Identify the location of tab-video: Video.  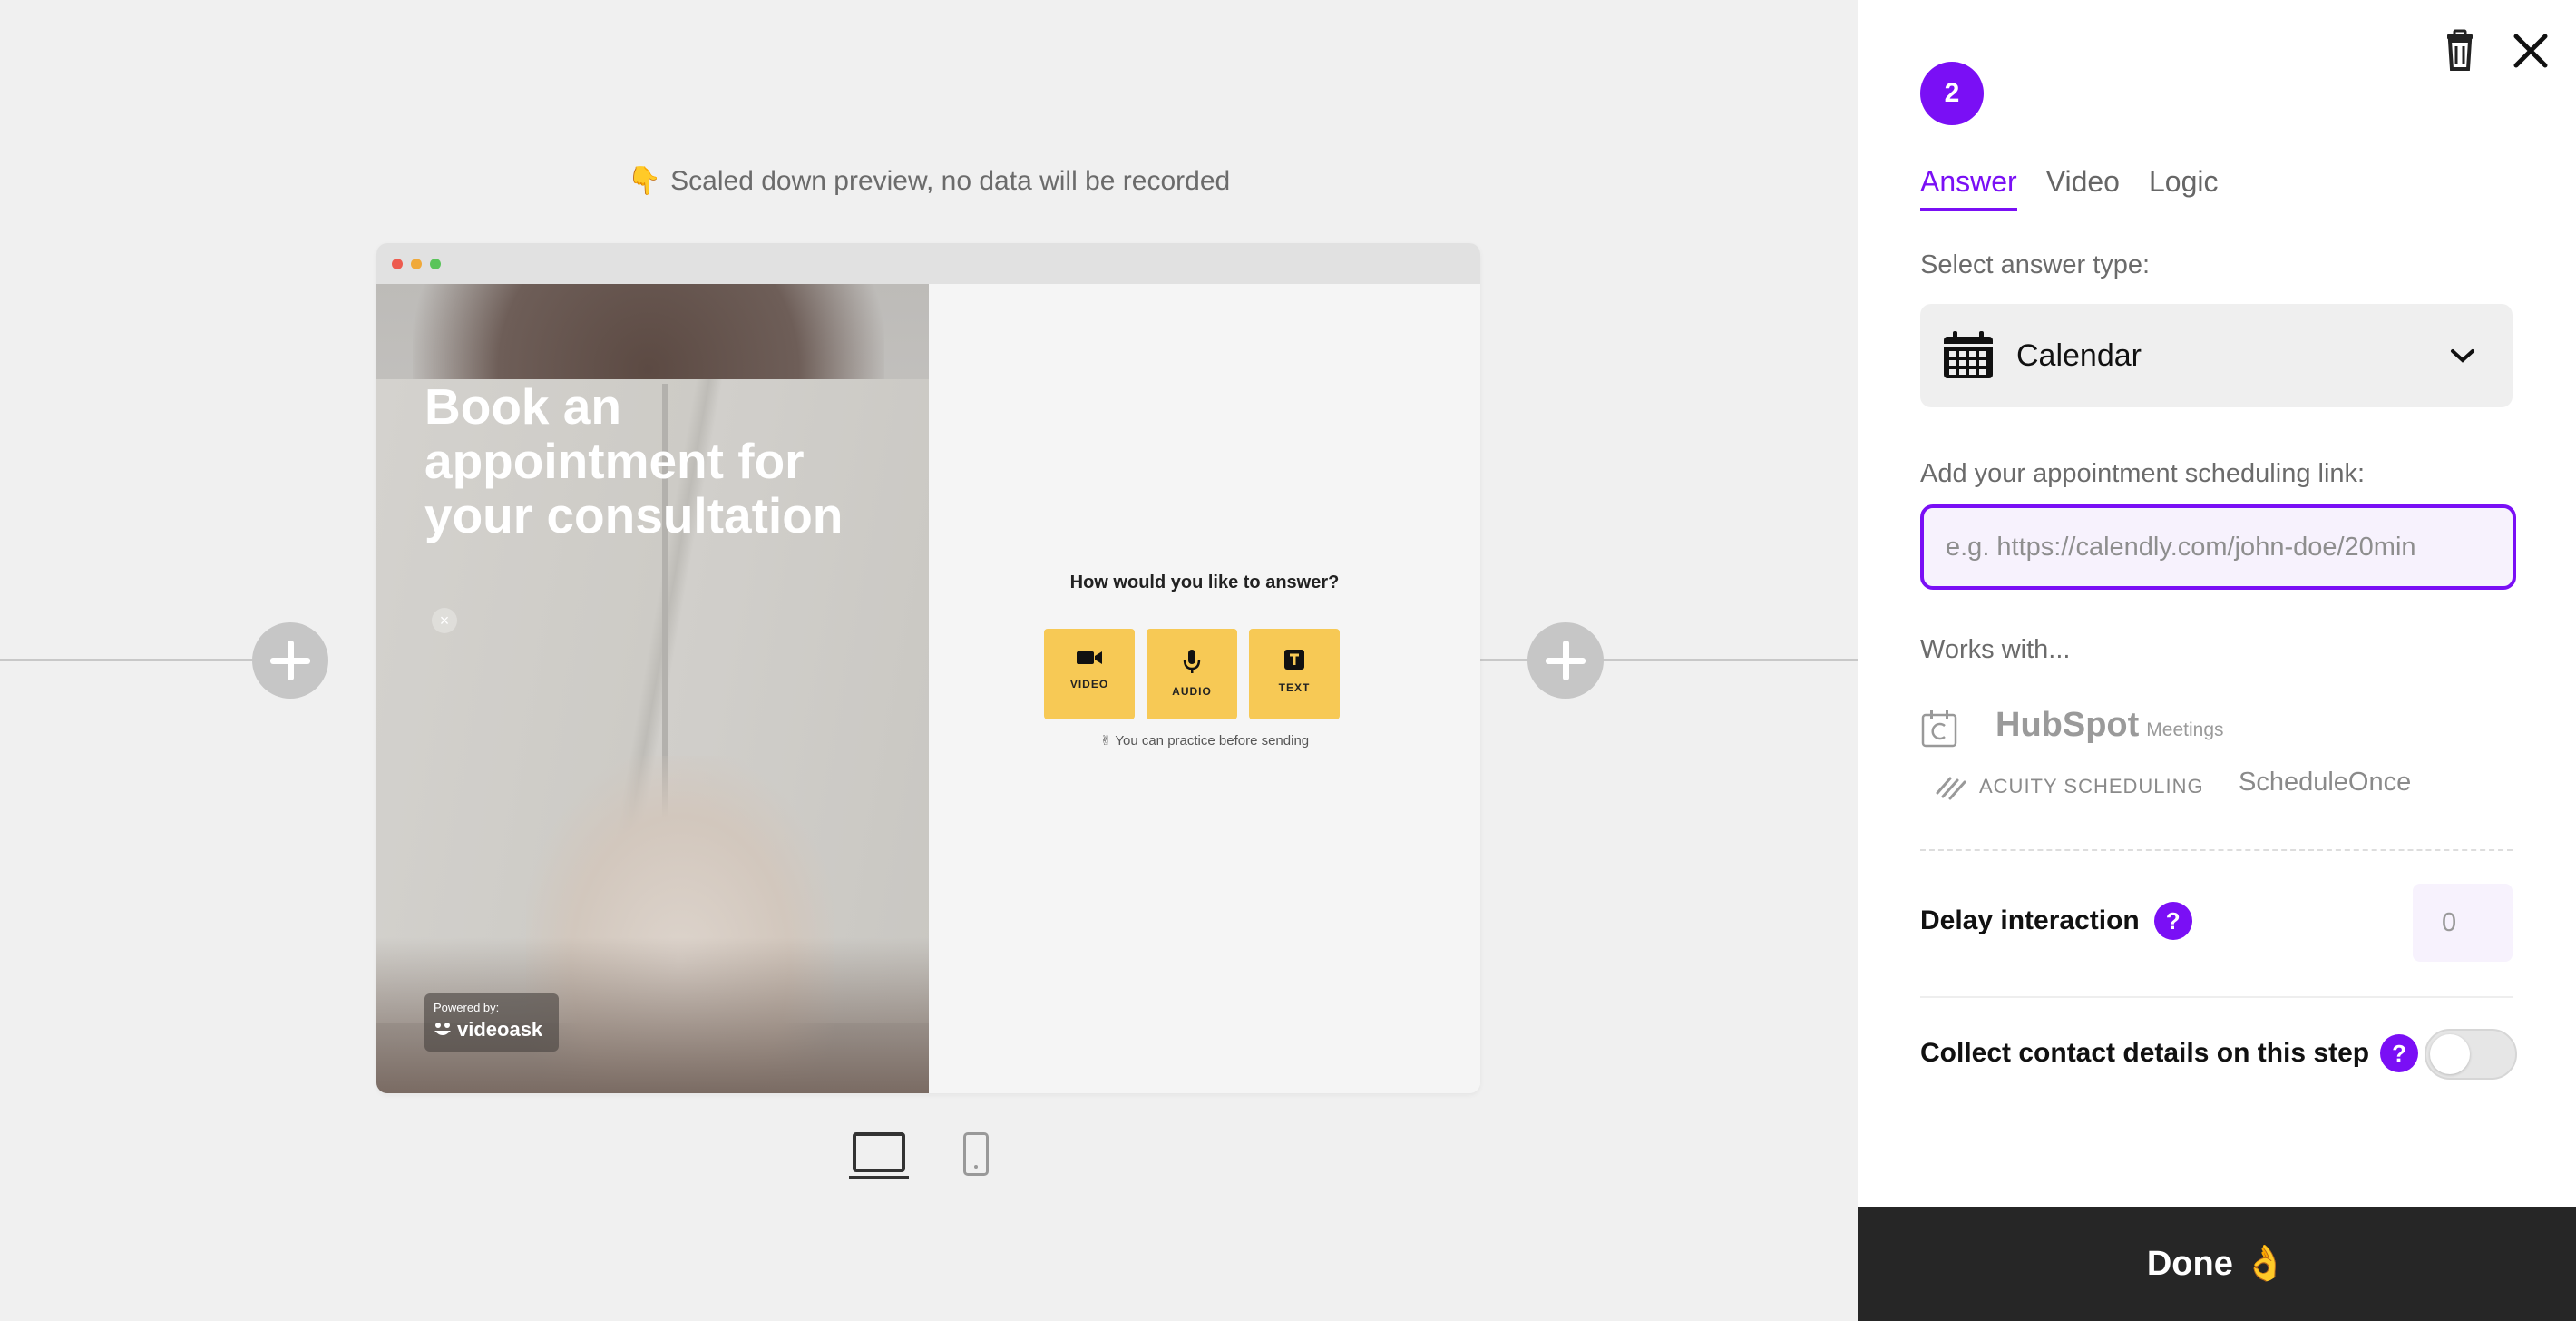
(2083, 188).